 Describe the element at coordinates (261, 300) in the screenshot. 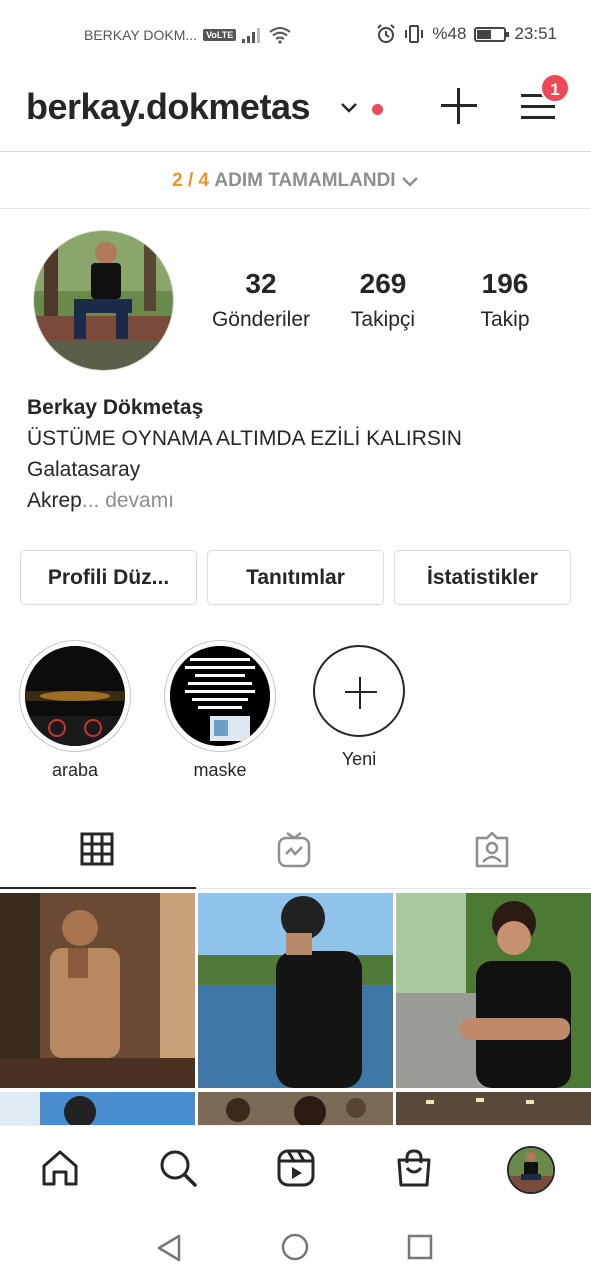

I see `stat-posts: 32 Gönderiler` at that location.